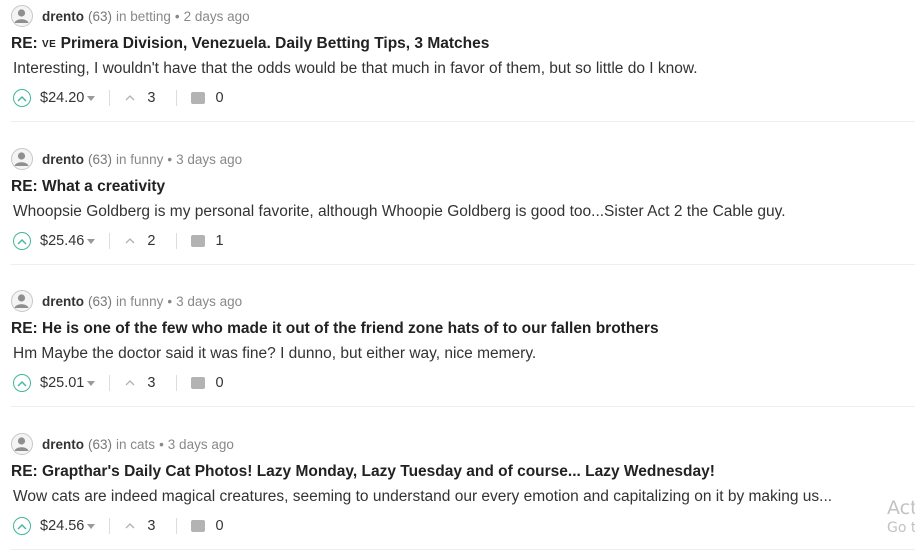 This screenshot has width=915, height=555. Describe the element at coordinates (142, 444) in the screenshot. I see `community-link: cats` at that location.